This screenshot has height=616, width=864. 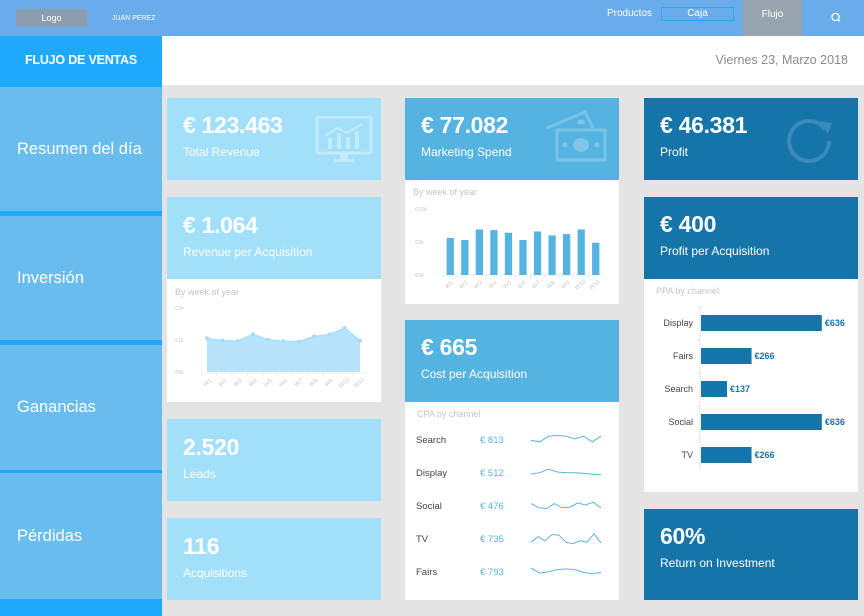 What do you see at coordinates (233, 125) in the screenshot?
I see `total-revenue-value: € 123.463` at bounding box center [233, 125].